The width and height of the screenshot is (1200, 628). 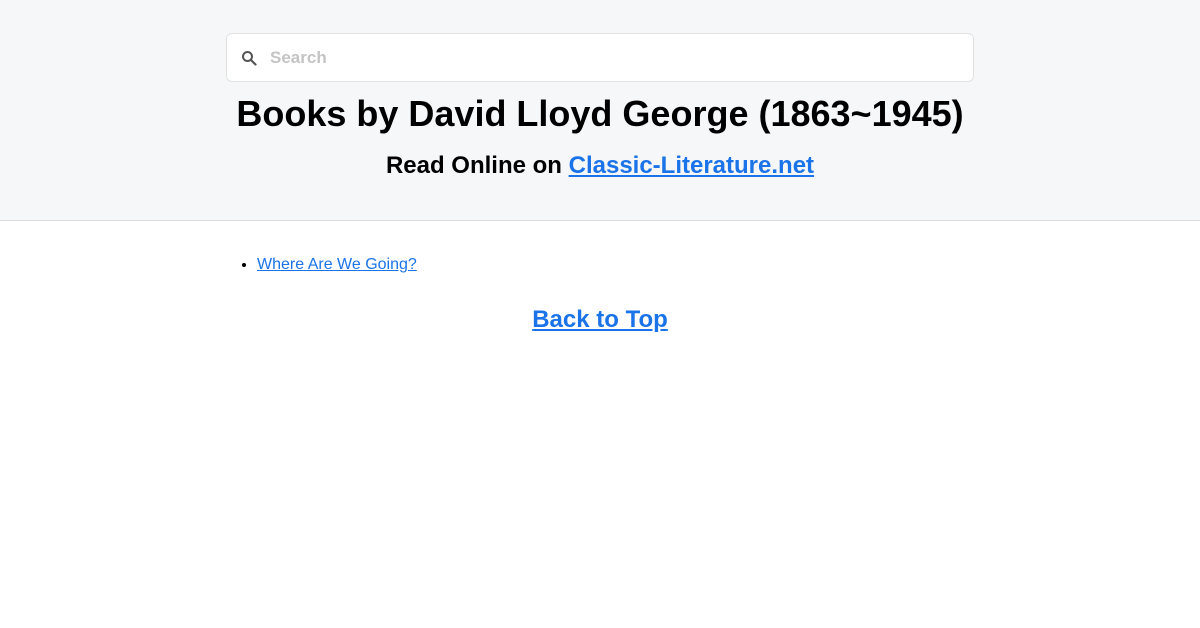 I want to click on book-link: Where Are We Going?, so click(x=337, y=264).